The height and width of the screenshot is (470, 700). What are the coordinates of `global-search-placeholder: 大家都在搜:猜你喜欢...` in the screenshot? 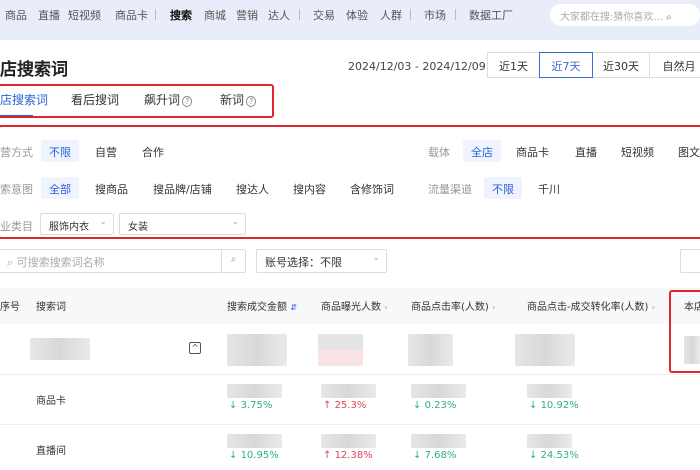 It's located at (611, 17).